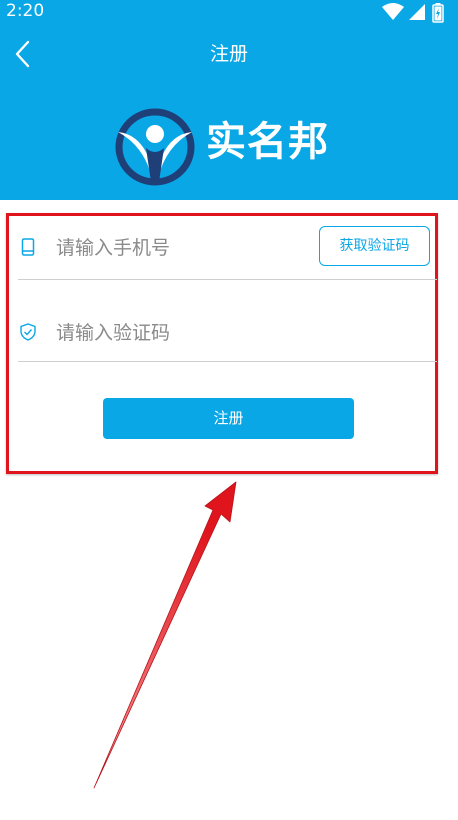 Image resolution: width=458 pixels, height=820 pixels. Describe the element at coordinates (28, 332) in the screenshot. I see `shield-icon` at that location.